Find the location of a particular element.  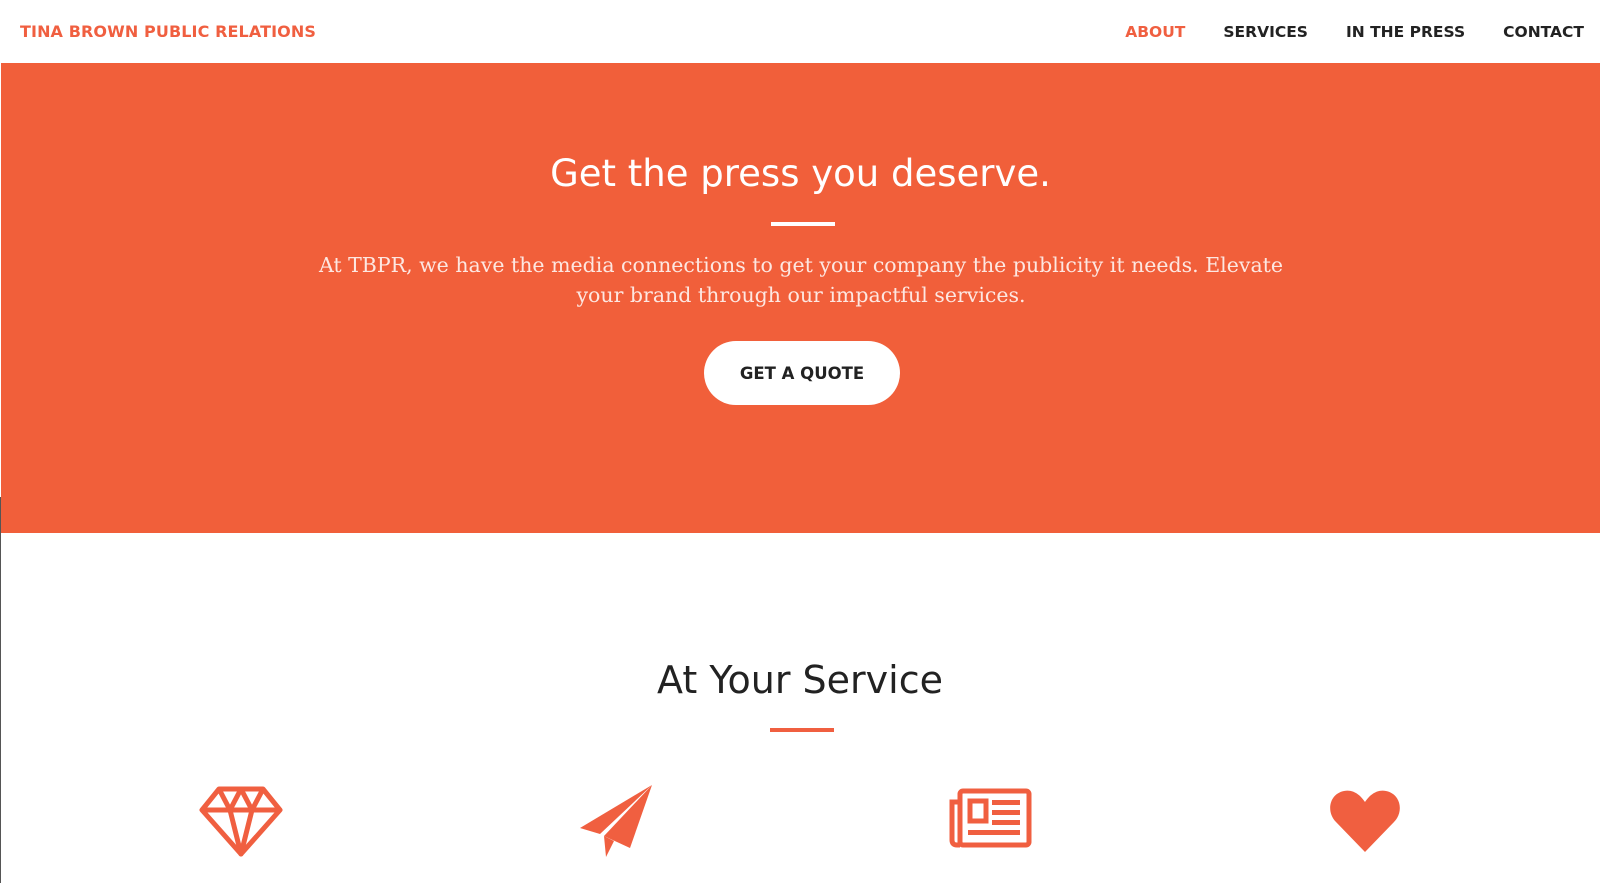

heart-icon is located at coordinates (1365, 821).